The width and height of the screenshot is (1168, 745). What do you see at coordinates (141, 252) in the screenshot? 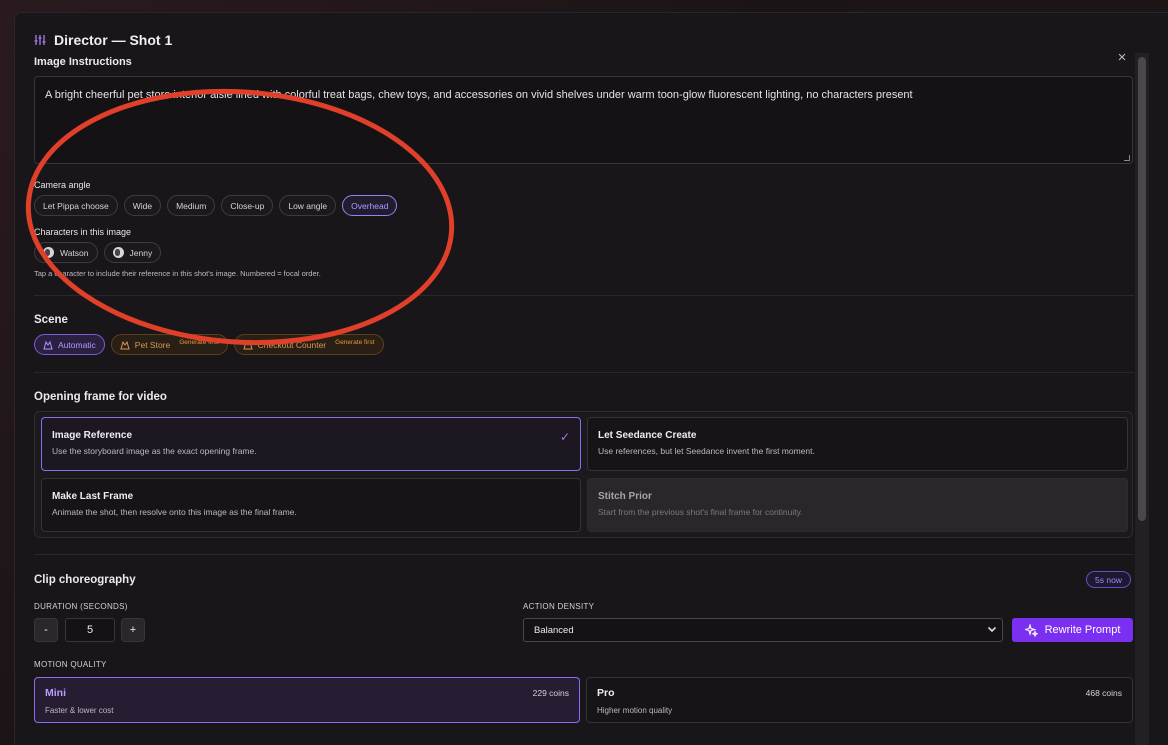
I see `character-jenny-label: Jenny` at bounding box center [141, 252].